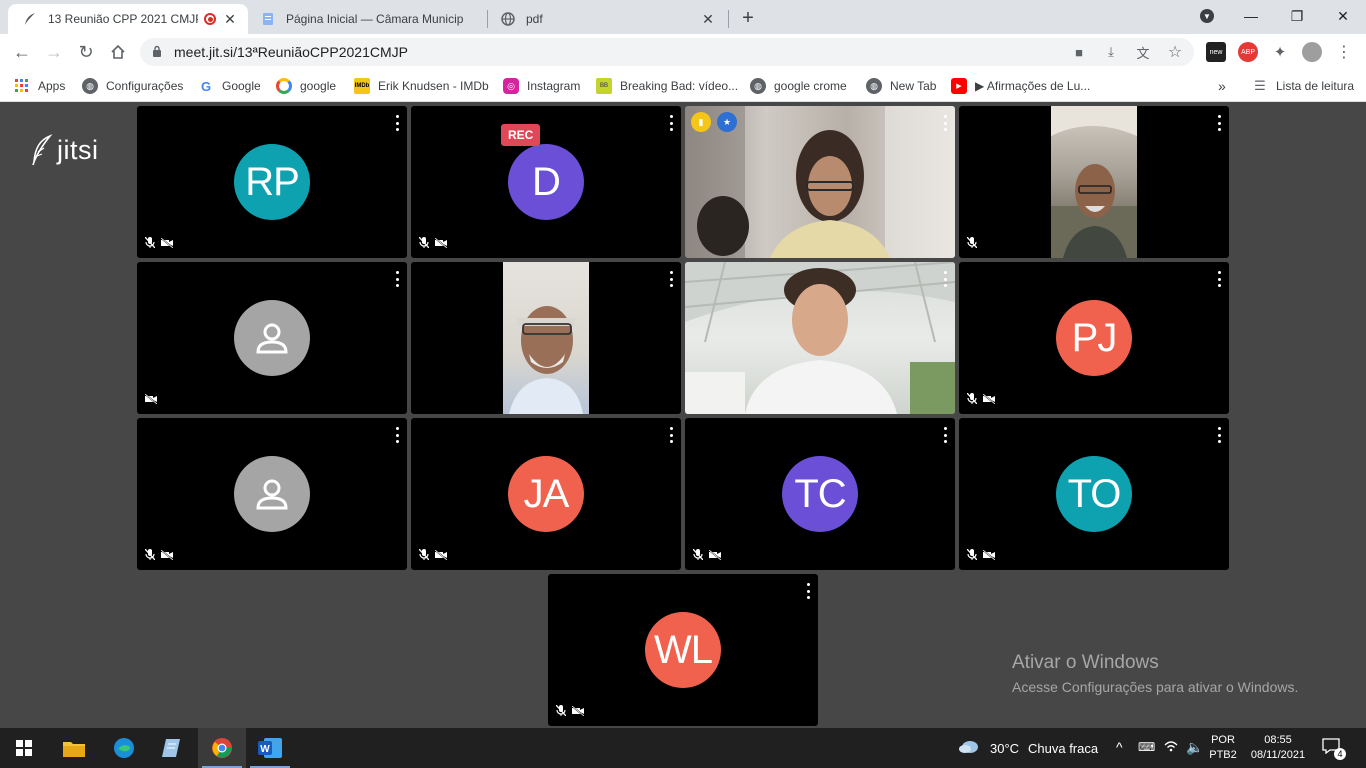 The height and width of the screenshot is (768, 1366). What do you see at coordinates (1207, 16) in the screenshot?
I see `tab-search-icon: ▼` at bounding box center [1207, 16].